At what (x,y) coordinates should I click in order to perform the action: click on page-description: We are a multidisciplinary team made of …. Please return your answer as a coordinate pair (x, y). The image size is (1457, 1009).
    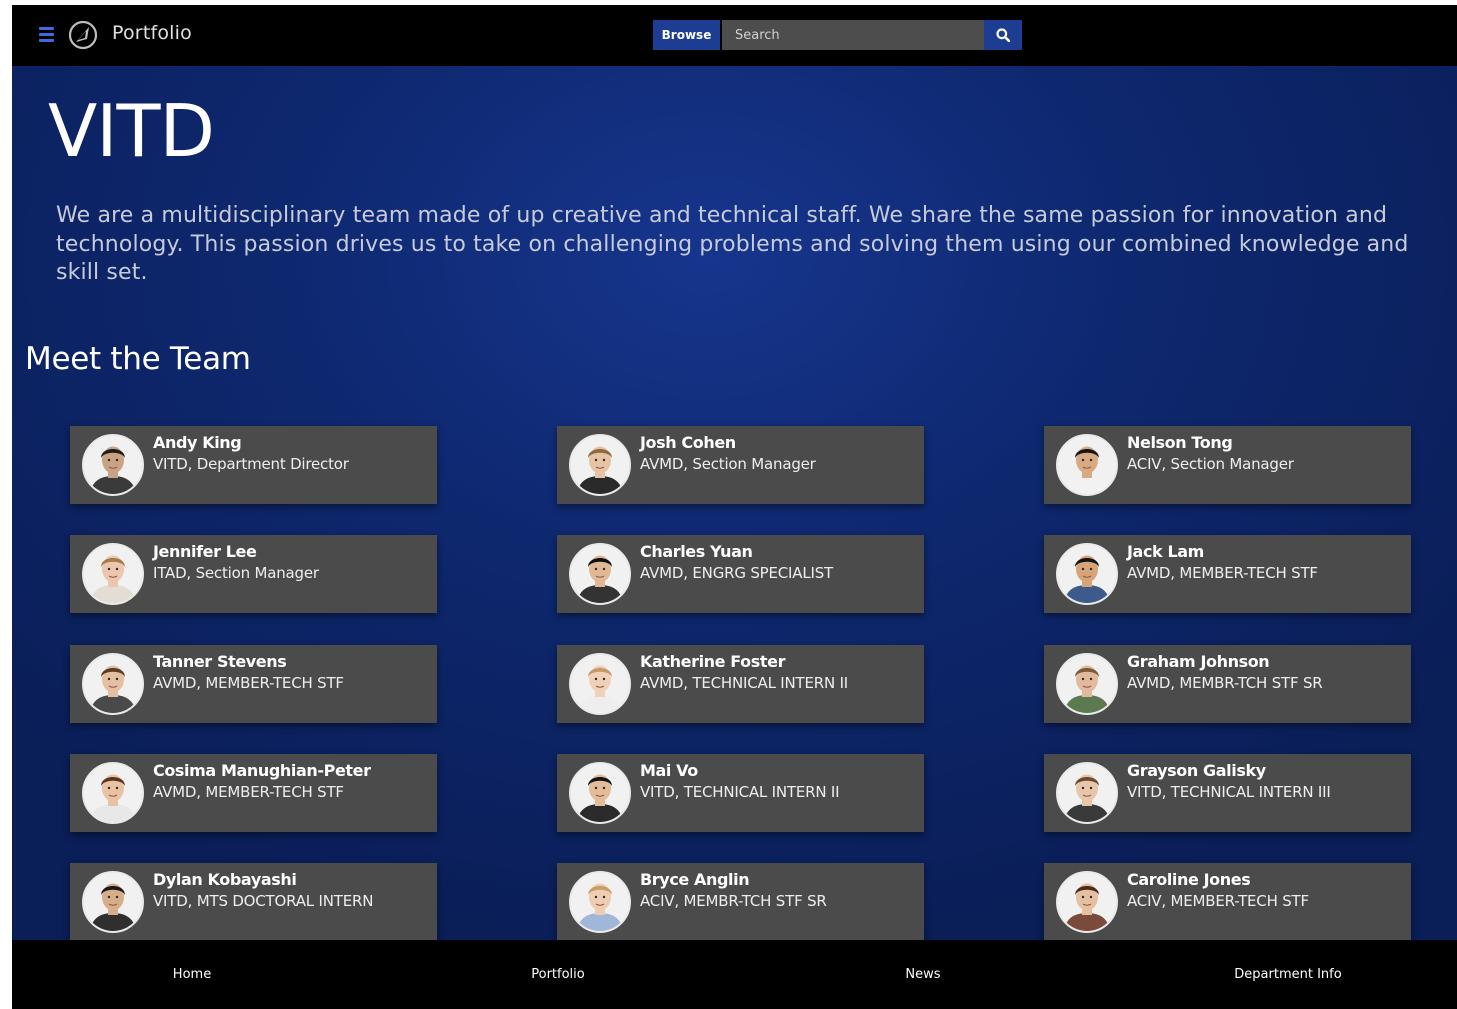
    Looking at the image, I should click on (732, 244).